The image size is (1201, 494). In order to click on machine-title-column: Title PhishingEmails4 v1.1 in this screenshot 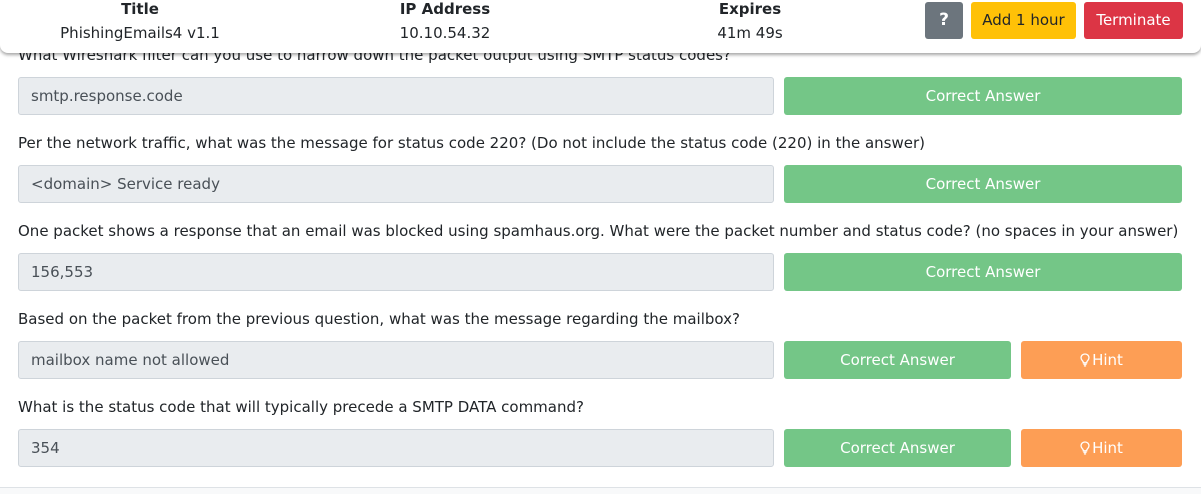, I will do `click(140, 21)`.